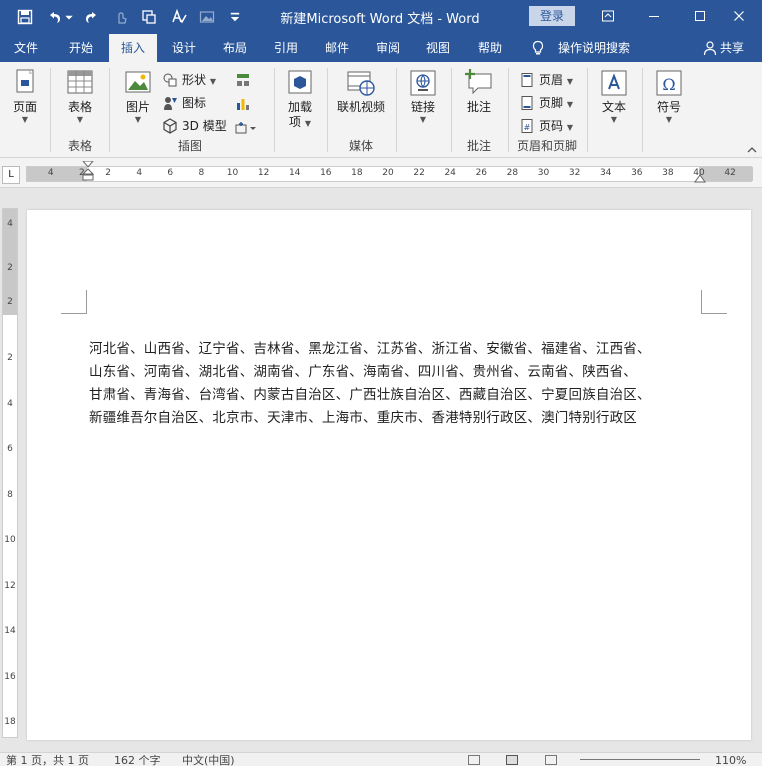 The width and height of the screenshot is (762, 766). I want to click on ribbon-display-options-icon, so click(608, 16).